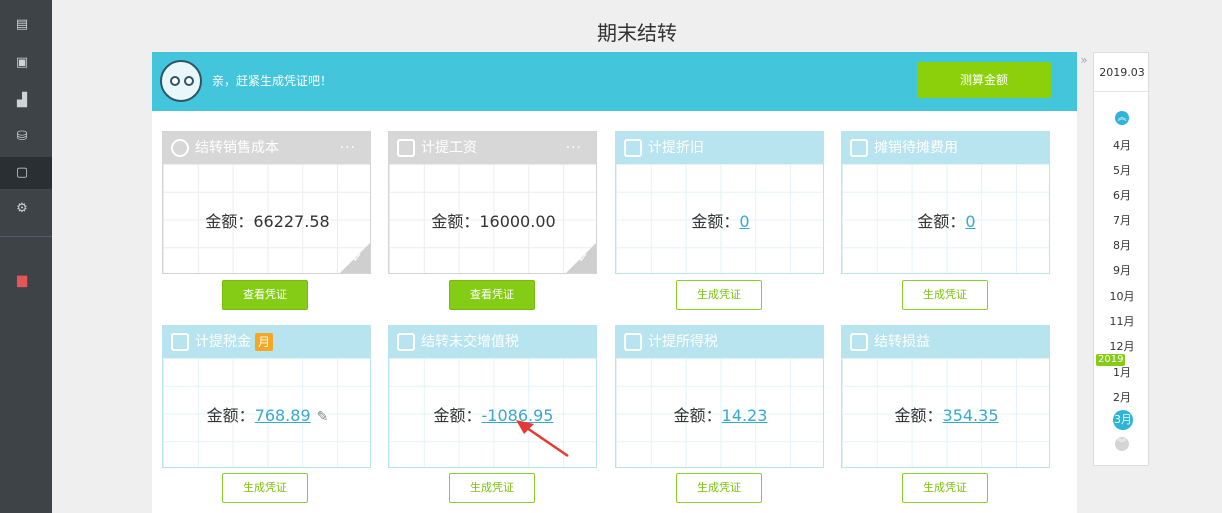  What do you see at coordinates (1122, 91) in the screenshot?
I see `period-divider` at bounding box center [1122, 91].